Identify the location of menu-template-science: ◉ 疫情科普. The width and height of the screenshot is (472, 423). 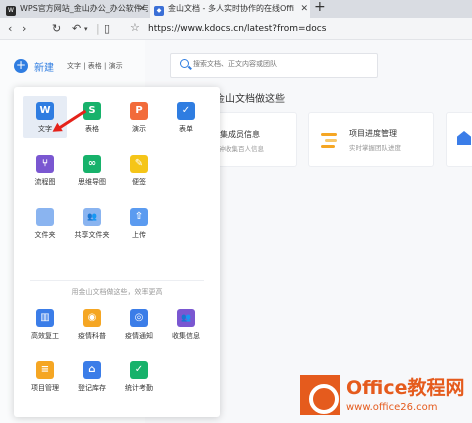
(92, 324).